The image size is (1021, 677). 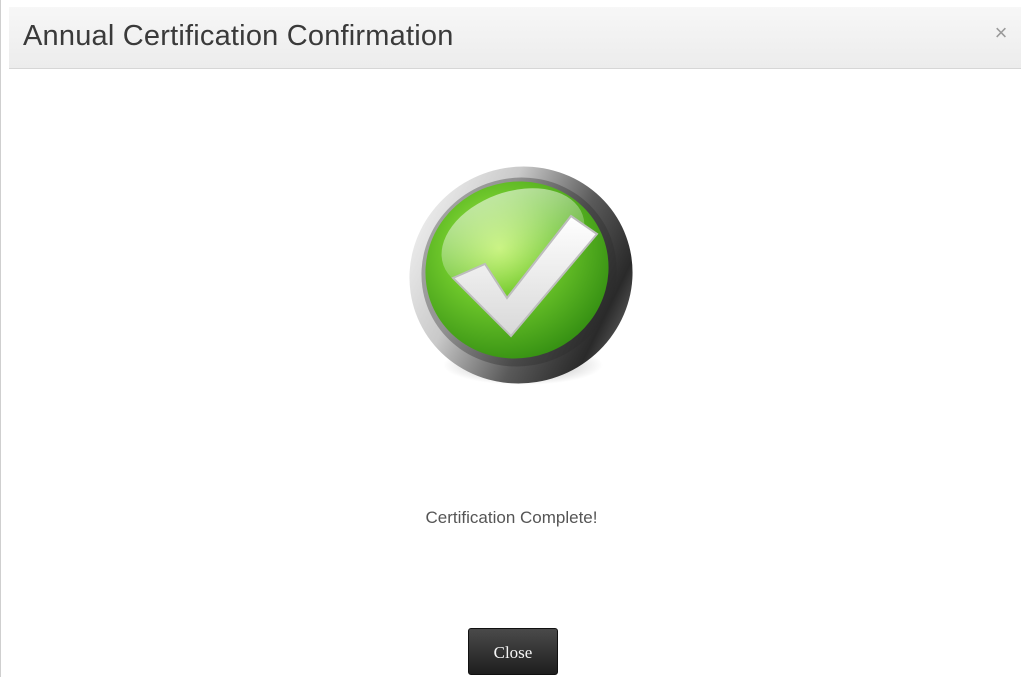 What do you see at coordinates (1001, 33) in the screenshot?
I see `close-icon: ×` at bounding box center [1001, 33].